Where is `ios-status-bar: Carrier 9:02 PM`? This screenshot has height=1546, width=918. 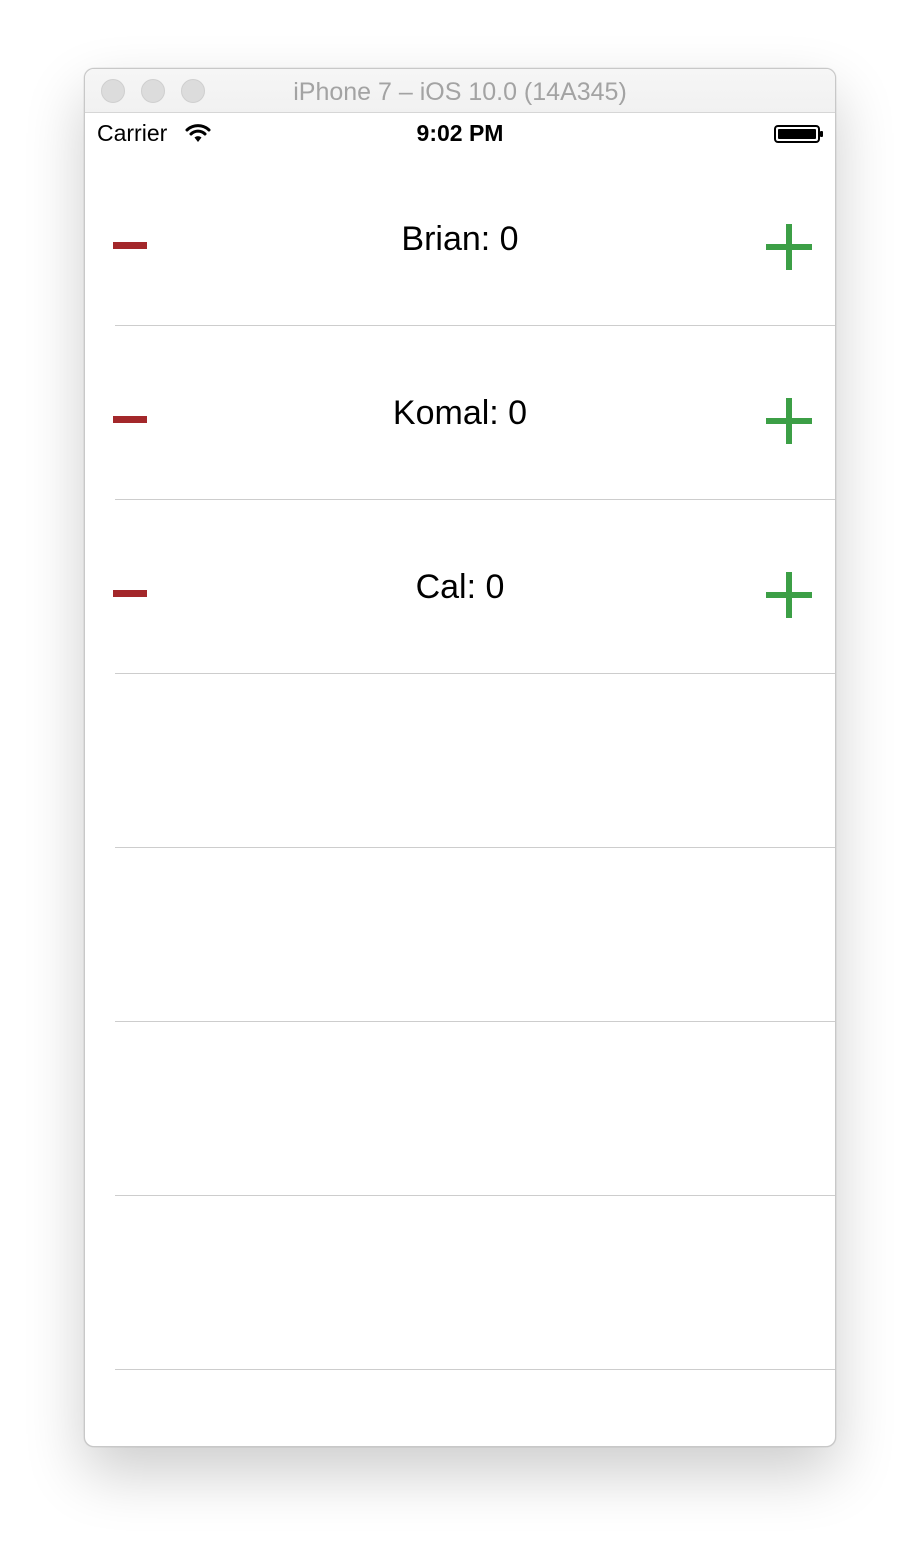
ios-status-bar: Carrier 9:02 PM is located at coordinates (460, 133).